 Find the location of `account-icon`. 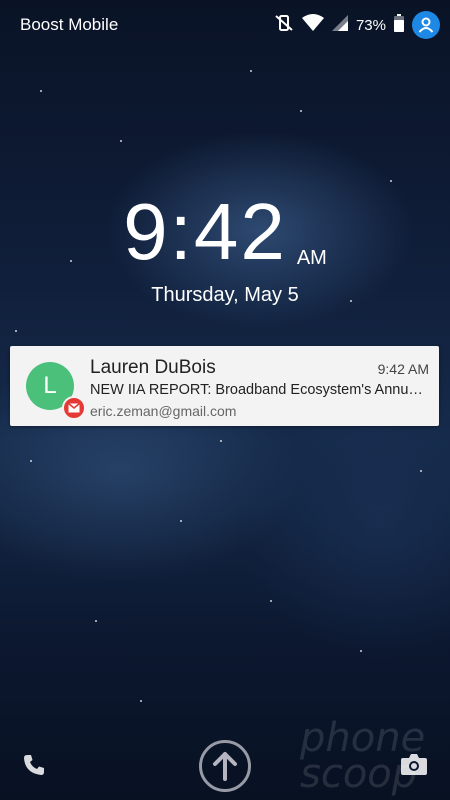

account-icon is located at coordinates (426, 25).